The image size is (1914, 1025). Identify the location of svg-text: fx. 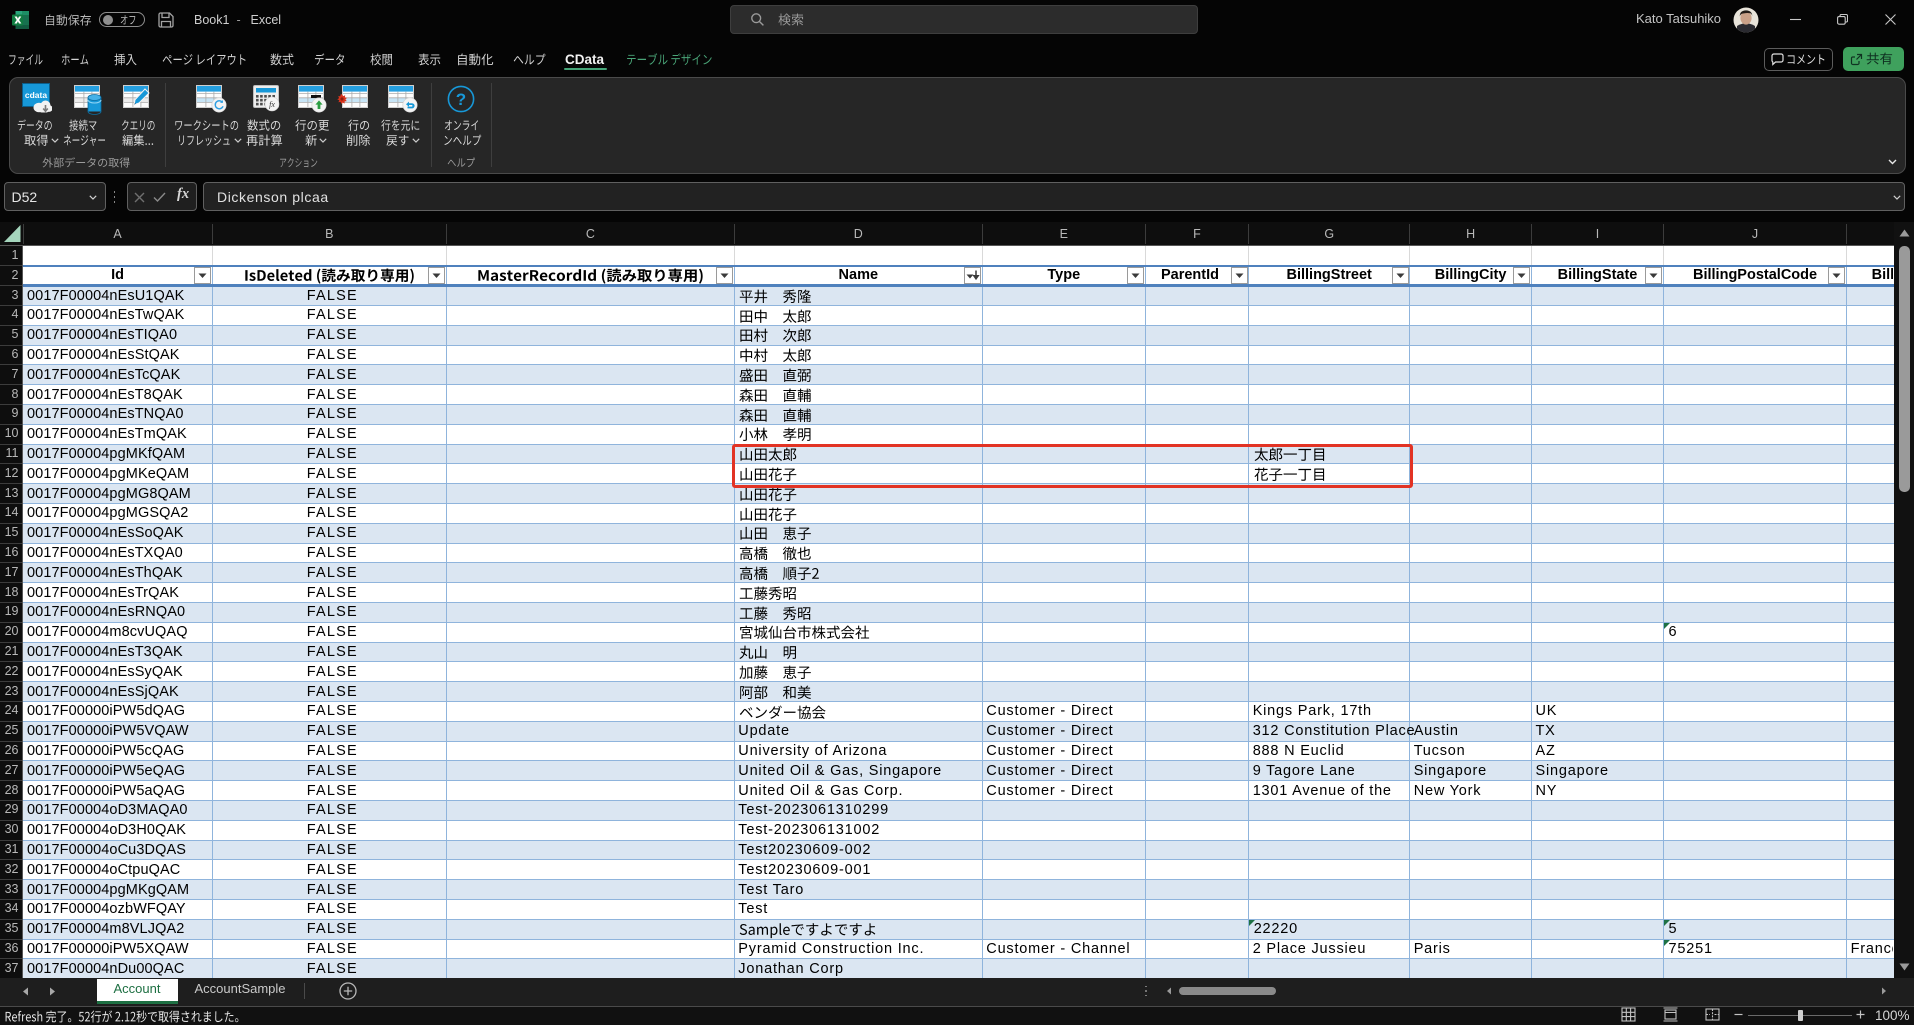
(272, 104).